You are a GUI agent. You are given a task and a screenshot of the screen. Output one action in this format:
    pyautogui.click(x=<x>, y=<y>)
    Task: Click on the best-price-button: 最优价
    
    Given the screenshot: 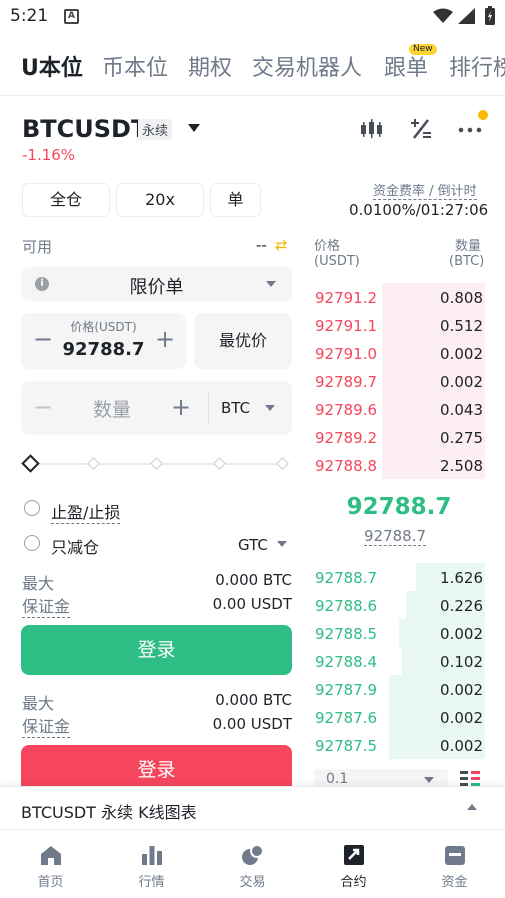 What is the action you would take?
    pyautogui.click(x=243, y=341)
    